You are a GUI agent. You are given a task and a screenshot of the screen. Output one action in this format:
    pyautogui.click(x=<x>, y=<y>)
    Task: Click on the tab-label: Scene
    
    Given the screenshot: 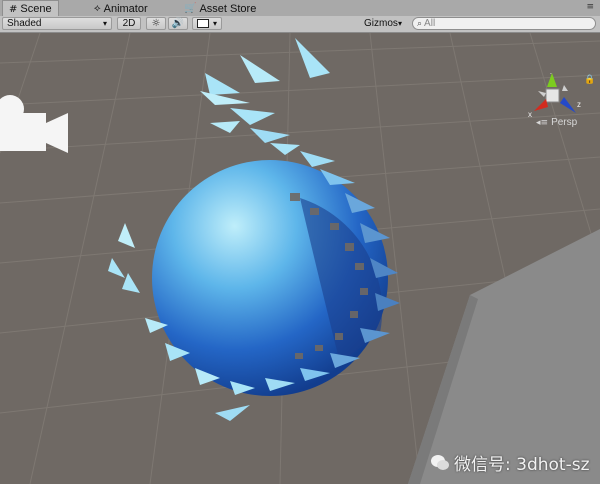 What is the action you would take?
    pyautogui.click(x=36, y=9)
    